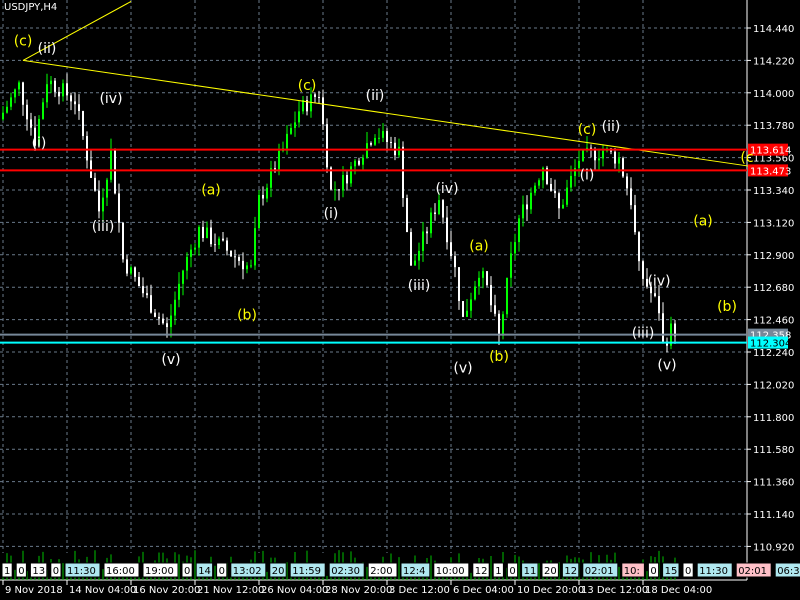  What do you see at coordinates (773, 418) in the screenshot?
I see `y-tick-label: 111.800` at bounding box center [773, 418].